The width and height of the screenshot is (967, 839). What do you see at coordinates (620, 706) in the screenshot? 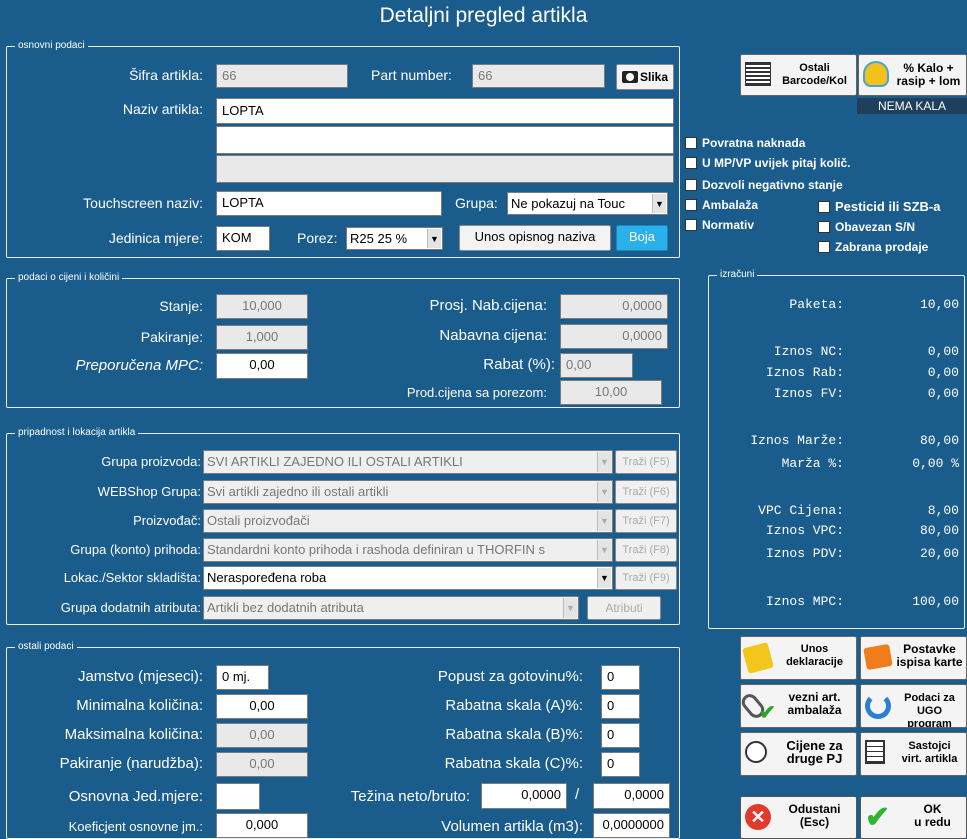
I see `rabatna-a-input: 0` at bounding box center [620, 706].